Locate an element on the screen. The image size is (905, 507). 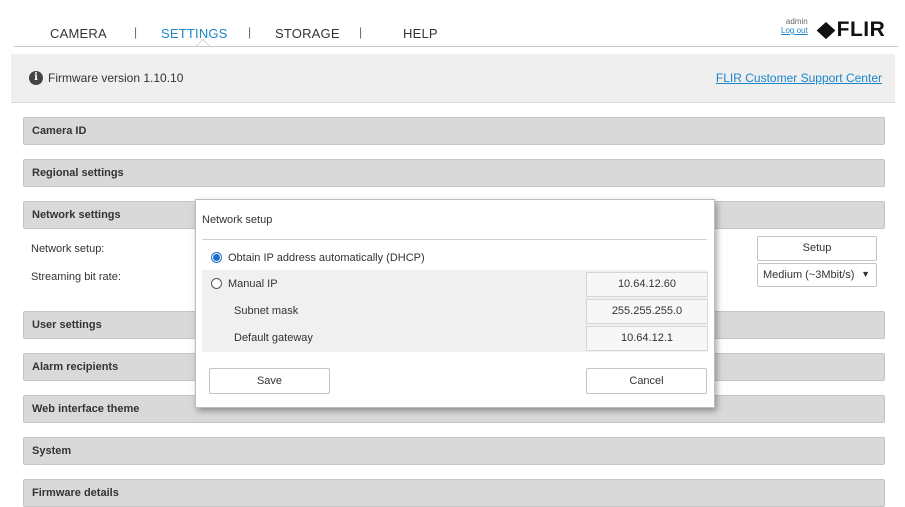
section-camera-id: Camera ID is located at coordinates (454, 131).